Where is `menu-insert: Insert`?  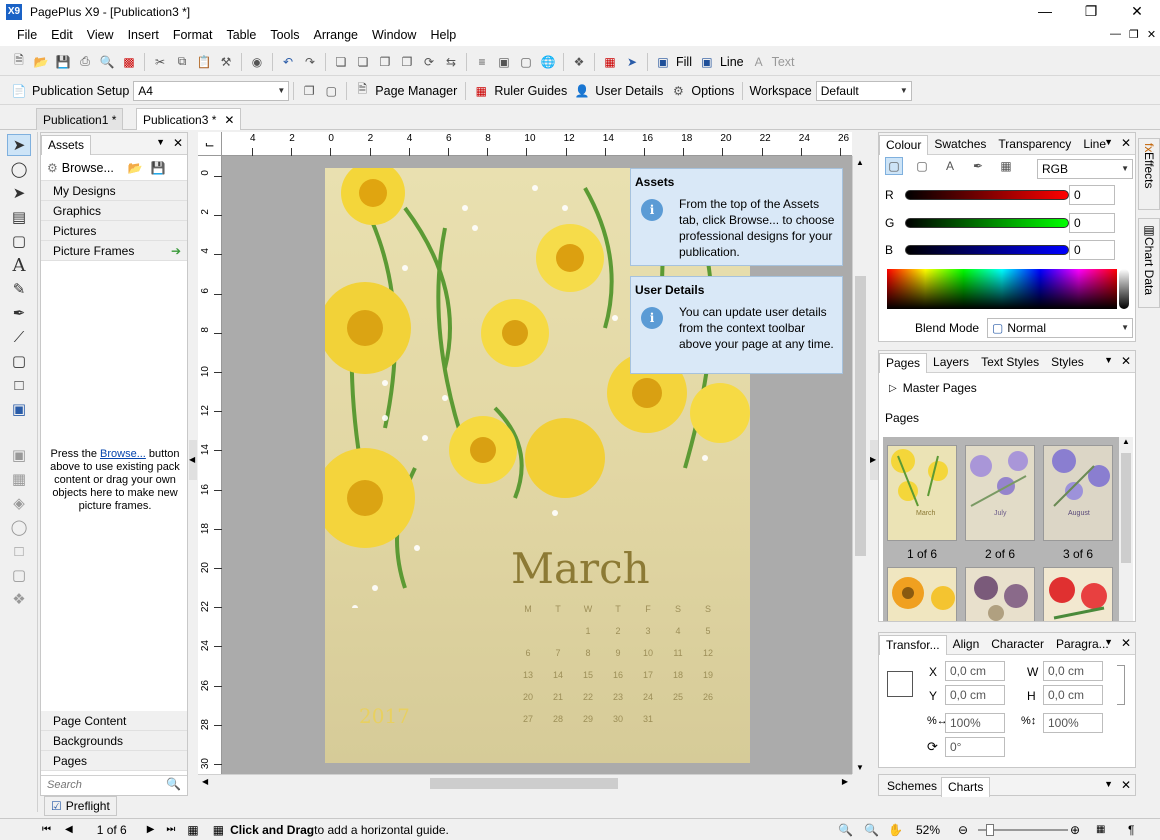 menu-insert: Insert is located at coordinates (143, 35).